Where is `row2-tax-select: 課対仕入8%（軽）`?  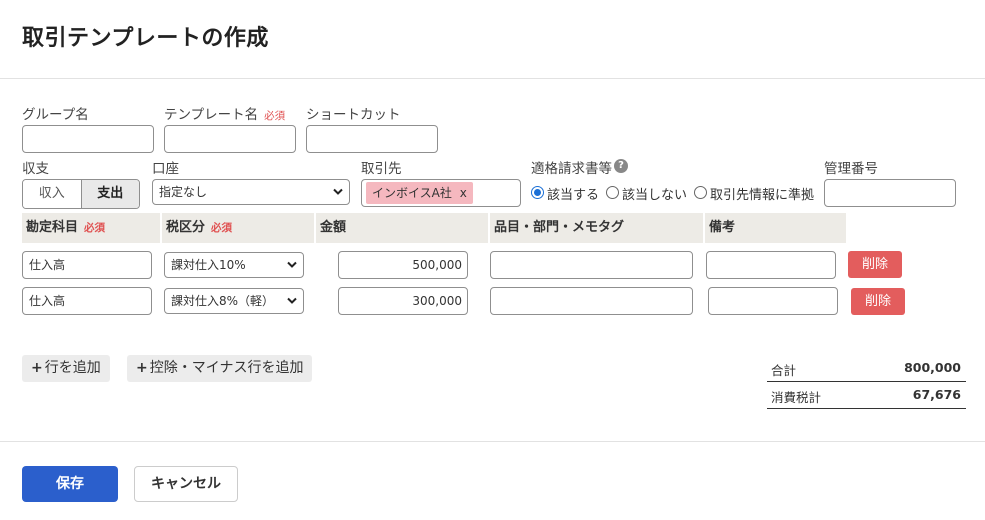 row2-tax-select: 課対仕入8%（軽） is located at coordinates (234, 301).